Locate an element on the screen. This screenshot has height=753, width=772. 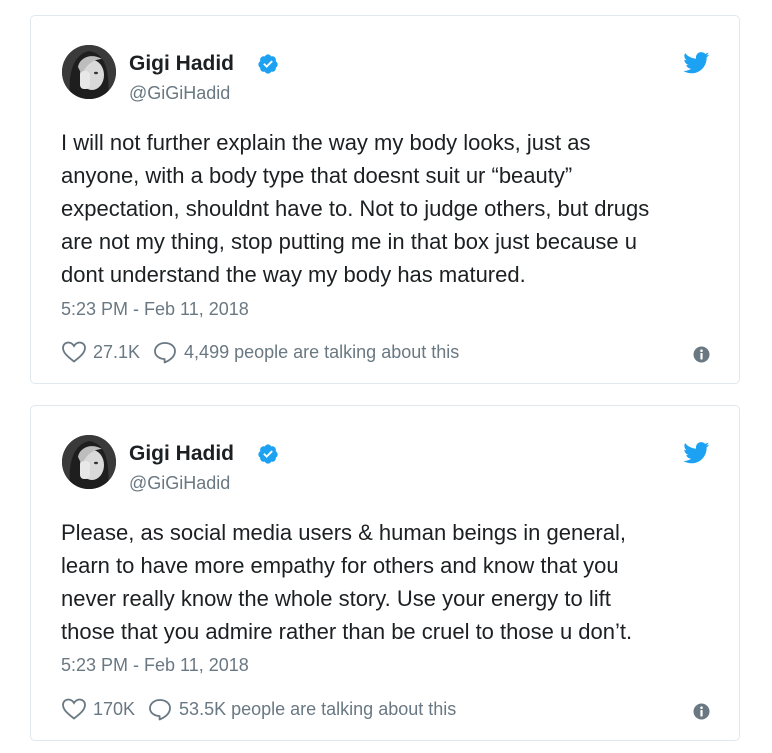
reply-button: 53.5K people are talking about this is located at coordinates (295, 709).